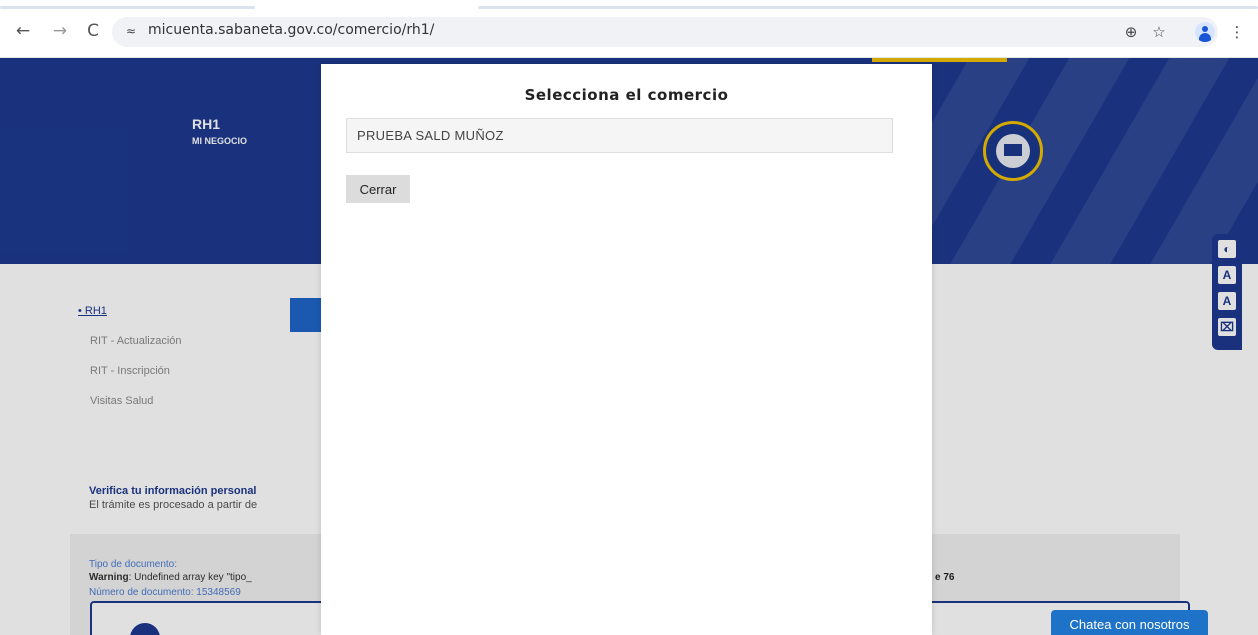  I want to click on url-text: micuenta.sabaneta.gov.co/comercio/rh1/, so click(291, 30).